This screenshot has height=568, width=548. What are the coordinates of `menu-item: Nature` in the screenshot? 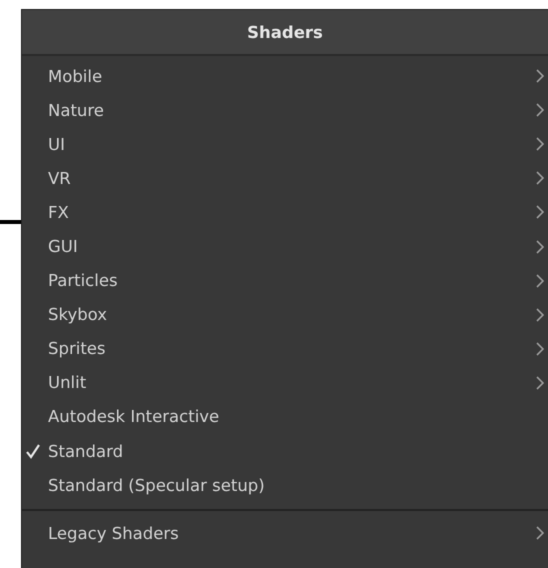 It's located at (285, 110).